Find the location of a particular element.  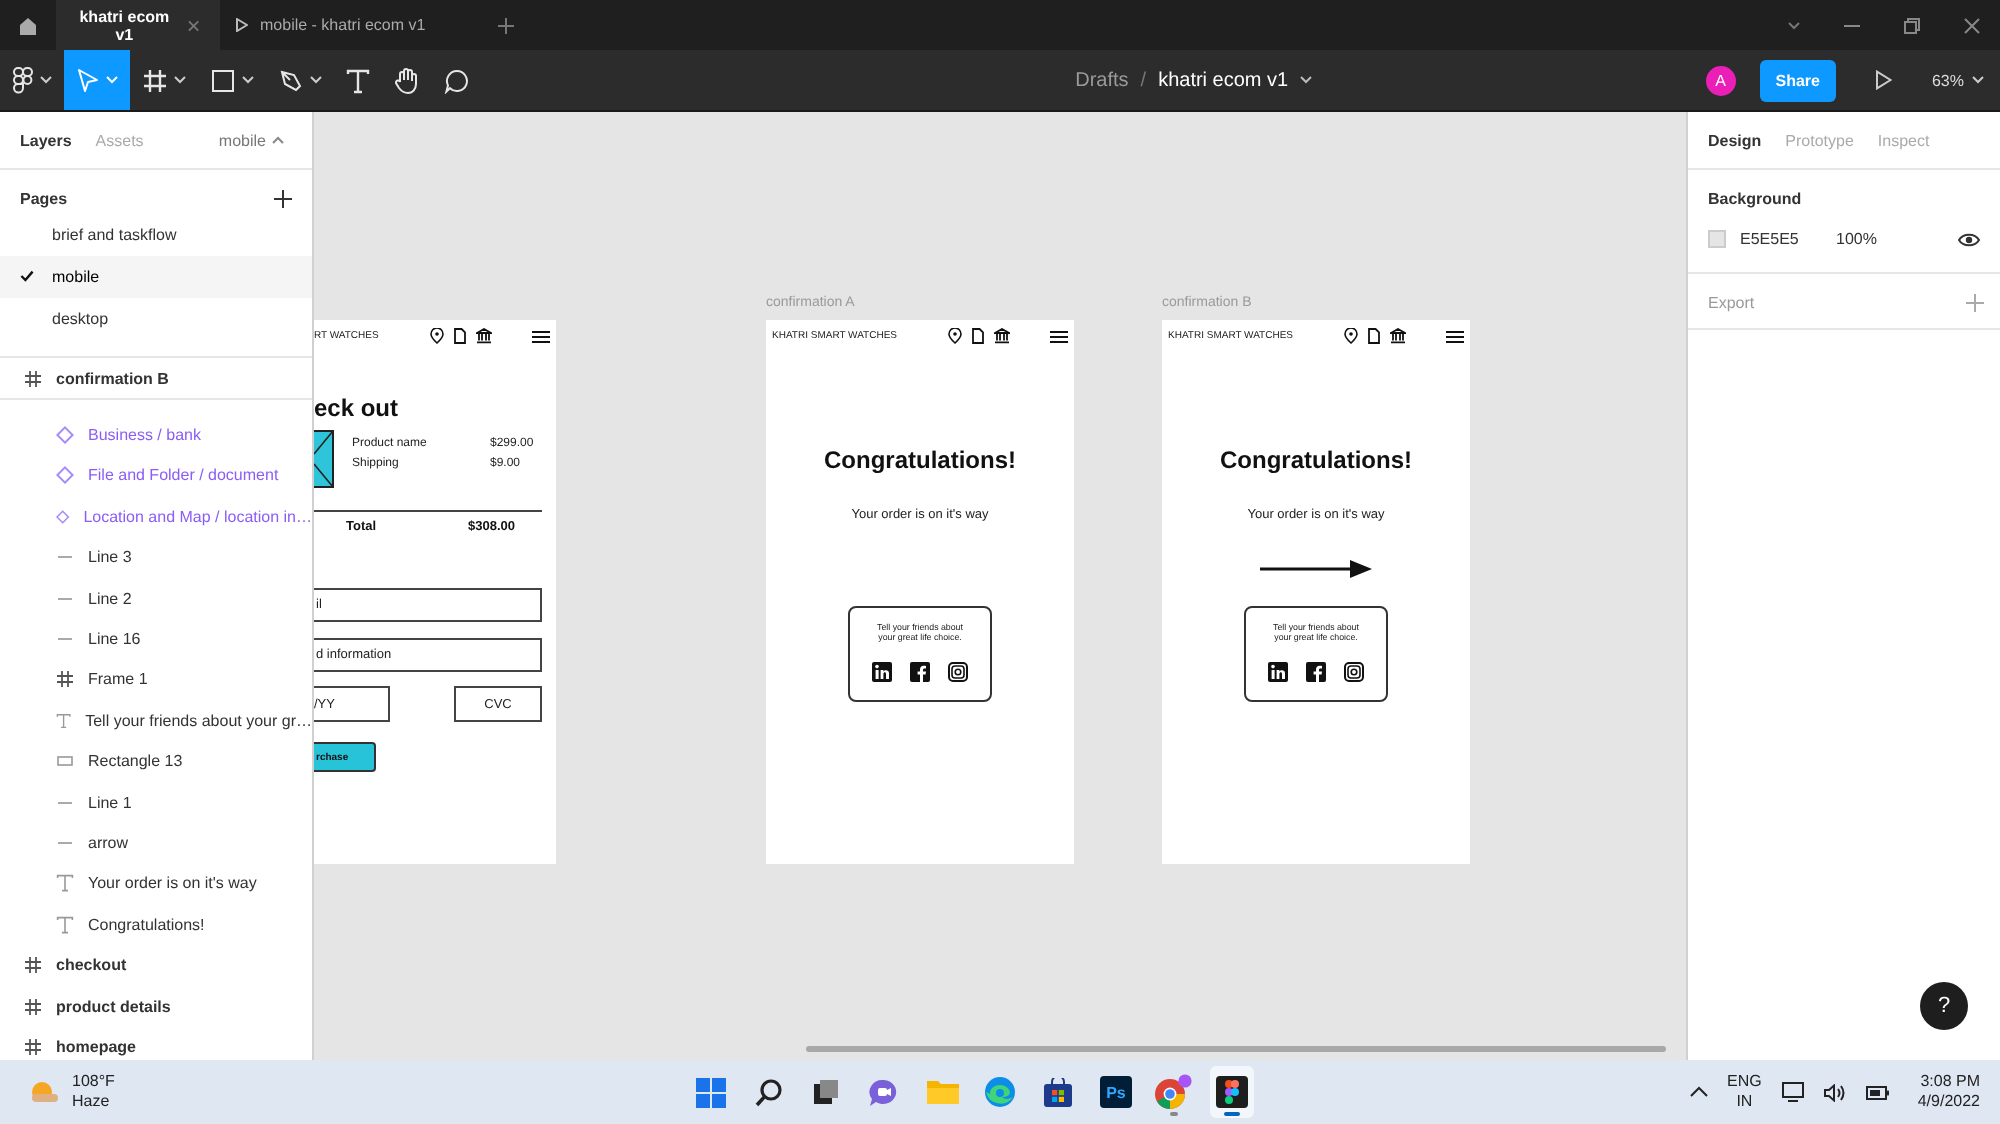

layer-name: Business / bank is located at coordinates (144, 435).